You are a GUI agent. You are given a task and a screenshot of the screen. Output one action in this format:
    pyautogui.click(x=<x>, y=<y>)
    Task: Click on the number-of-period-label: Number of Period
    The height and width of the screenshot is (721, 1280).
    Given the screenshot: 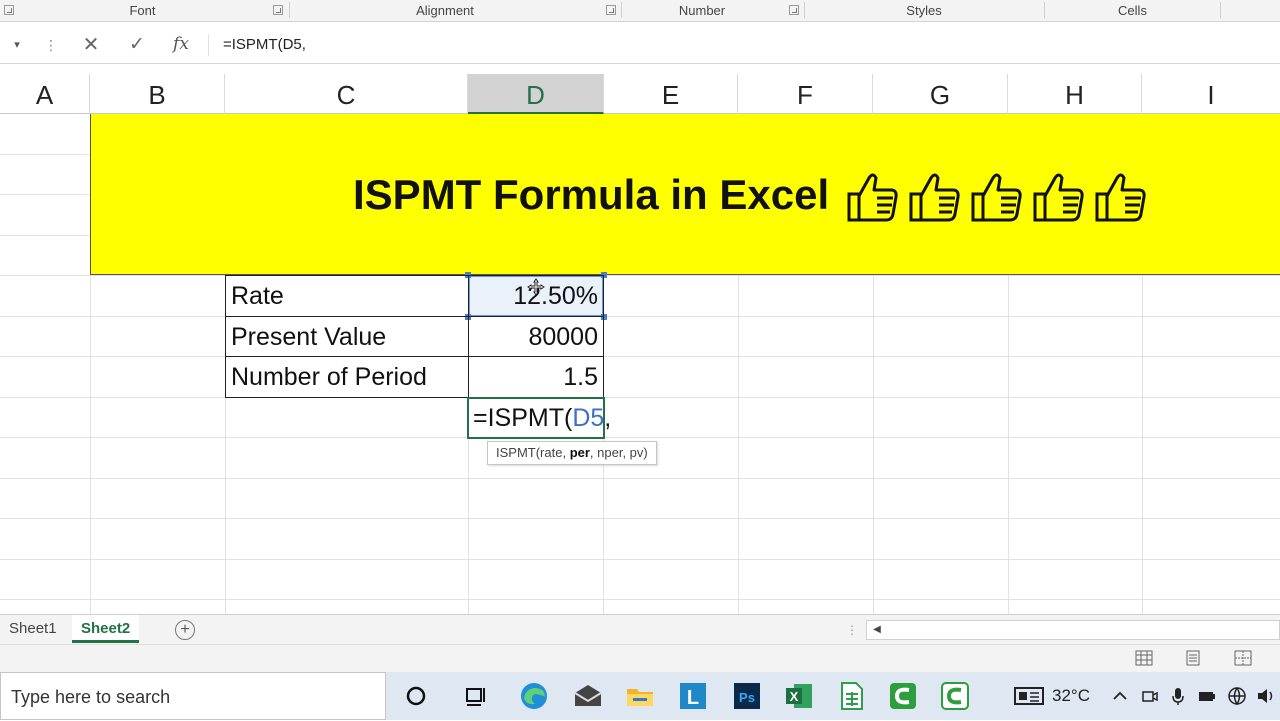 What is the action you would take?
    pyautogui.click(x=329, y=377)
    